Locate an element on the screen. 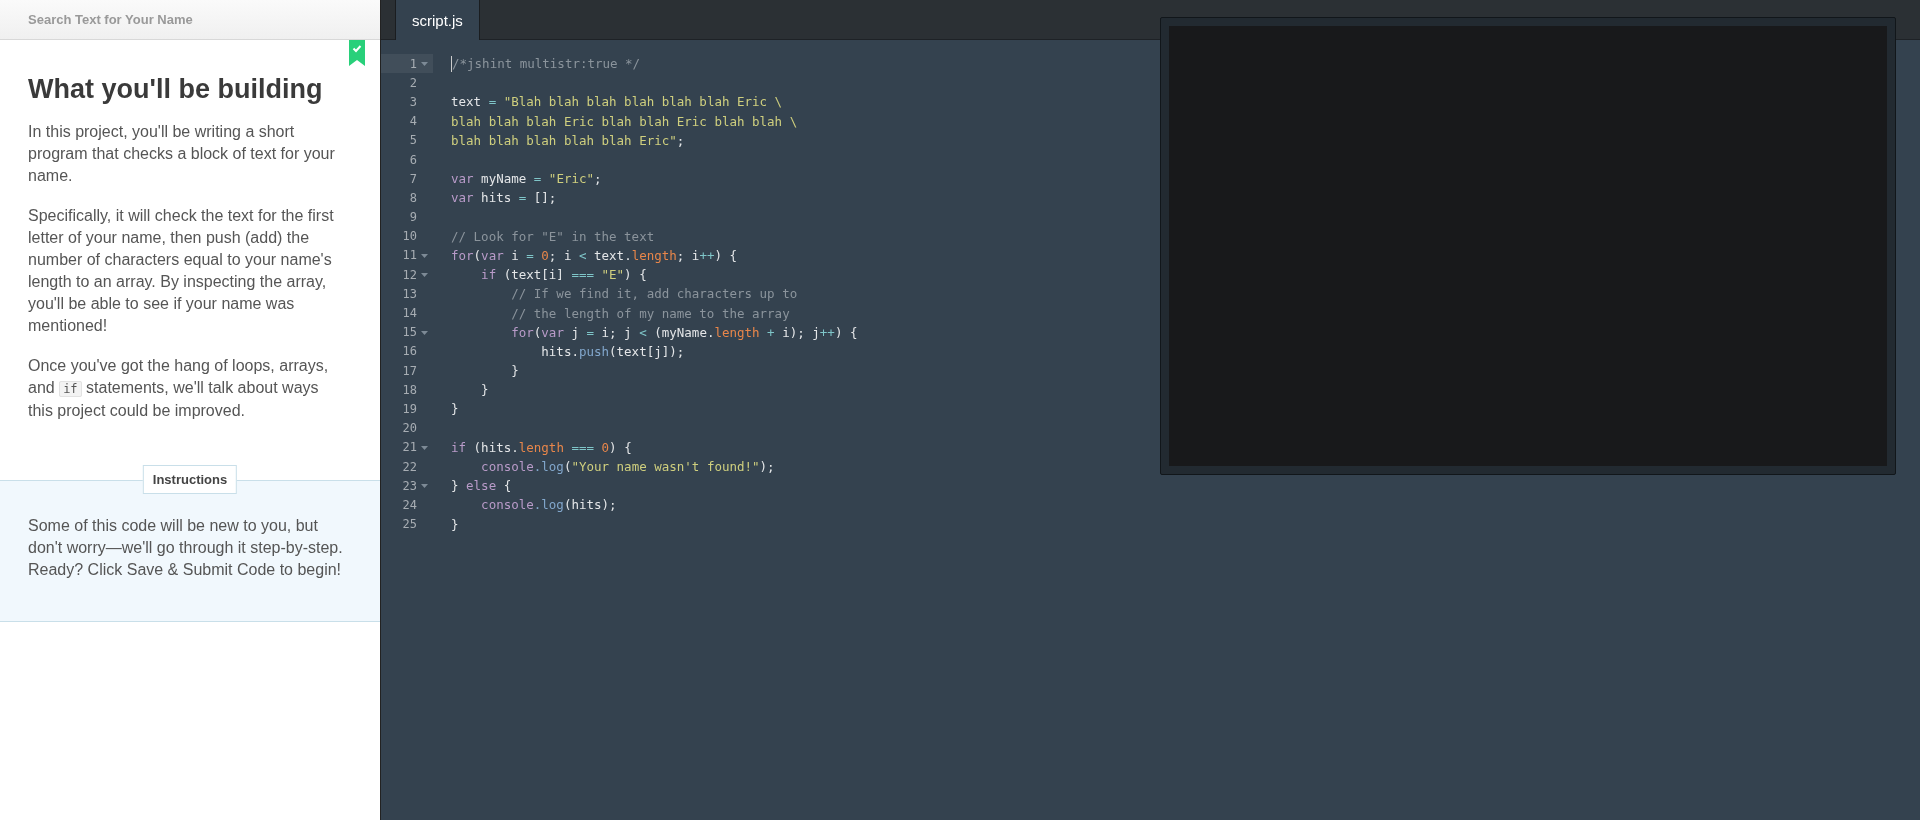  line-number: 15 is located at coordinates (407, 332).